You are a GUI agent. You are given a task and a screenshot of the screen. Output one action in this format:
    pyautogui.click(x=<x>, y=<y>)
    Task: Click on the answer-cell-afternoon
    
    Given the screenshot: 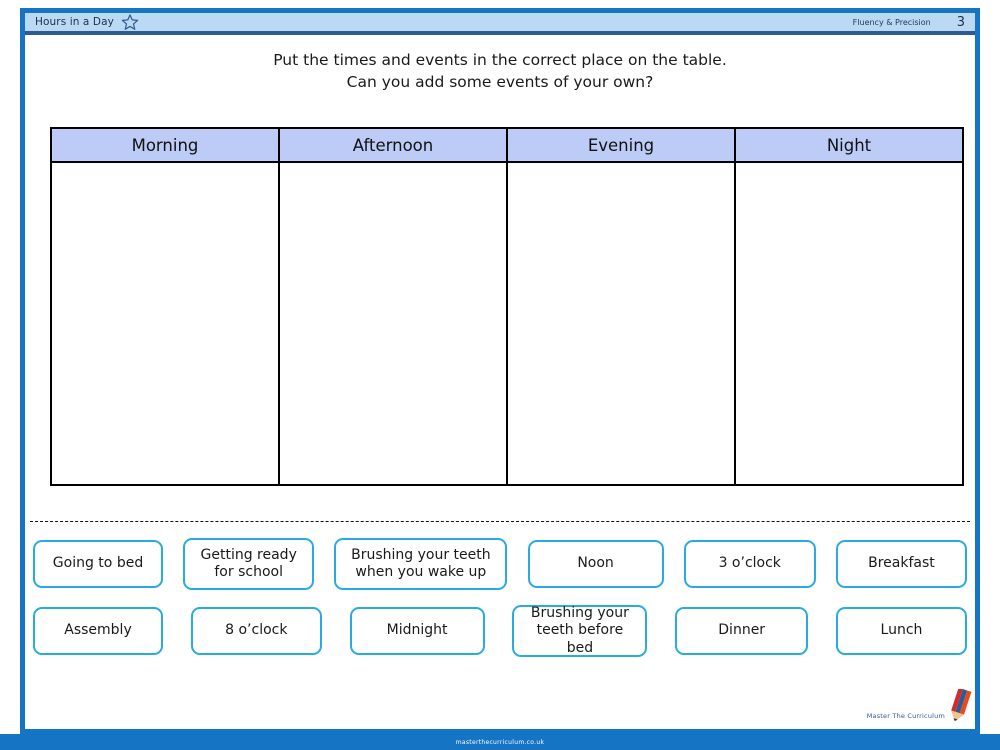 What is the action you would take?
    pyautogui.click(x=393, y=323)
    